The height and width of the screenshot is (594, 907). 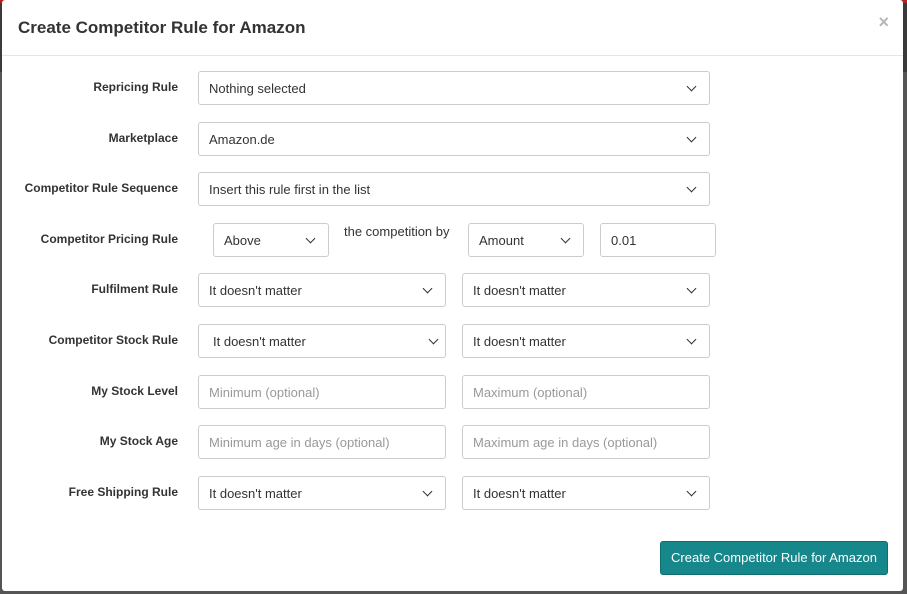 I want to click on pricing-direction-select: Above, so click(x=271, y=240).